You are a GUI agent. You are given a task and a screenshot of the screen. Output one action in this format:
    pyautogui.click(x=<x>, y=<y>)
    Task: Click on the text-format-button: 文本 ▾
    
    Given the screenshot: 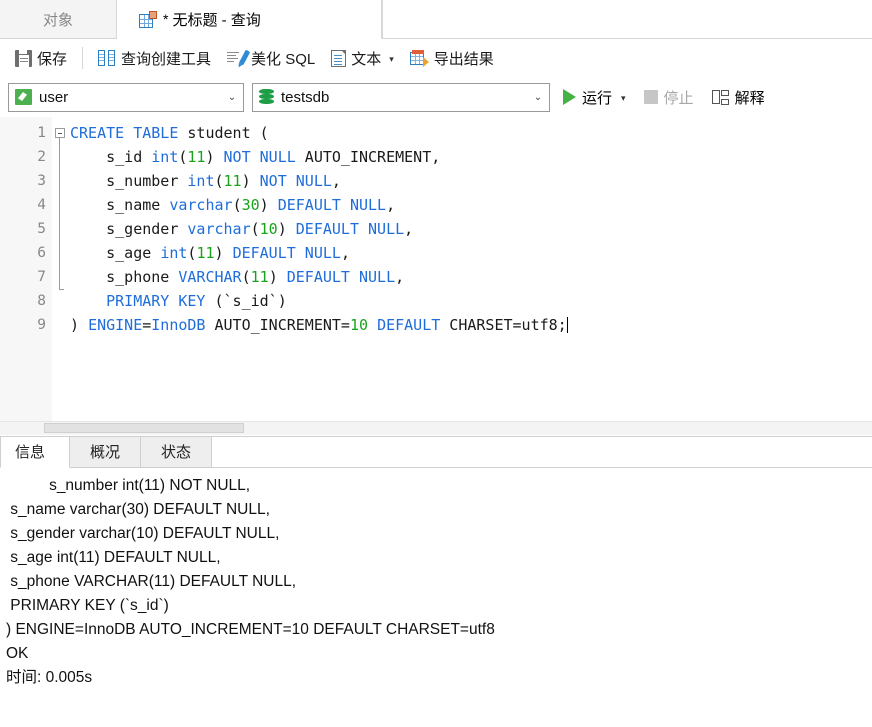 What is the action you would take?
    pyautogui.click(x=362, y=58)
    